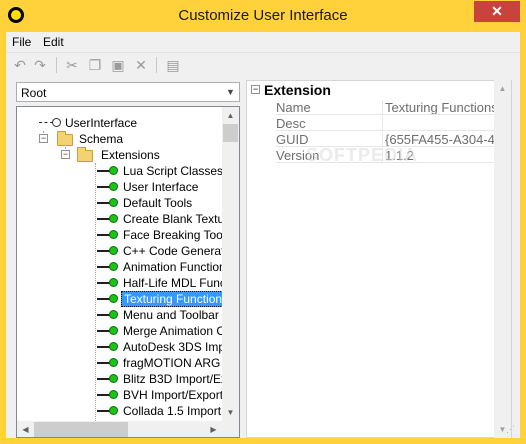 The image size is (526, 444). What do you see at coordinates (329, 107) in the screenshot?
I see `property-name: Name` at bounding box center [329, 107].